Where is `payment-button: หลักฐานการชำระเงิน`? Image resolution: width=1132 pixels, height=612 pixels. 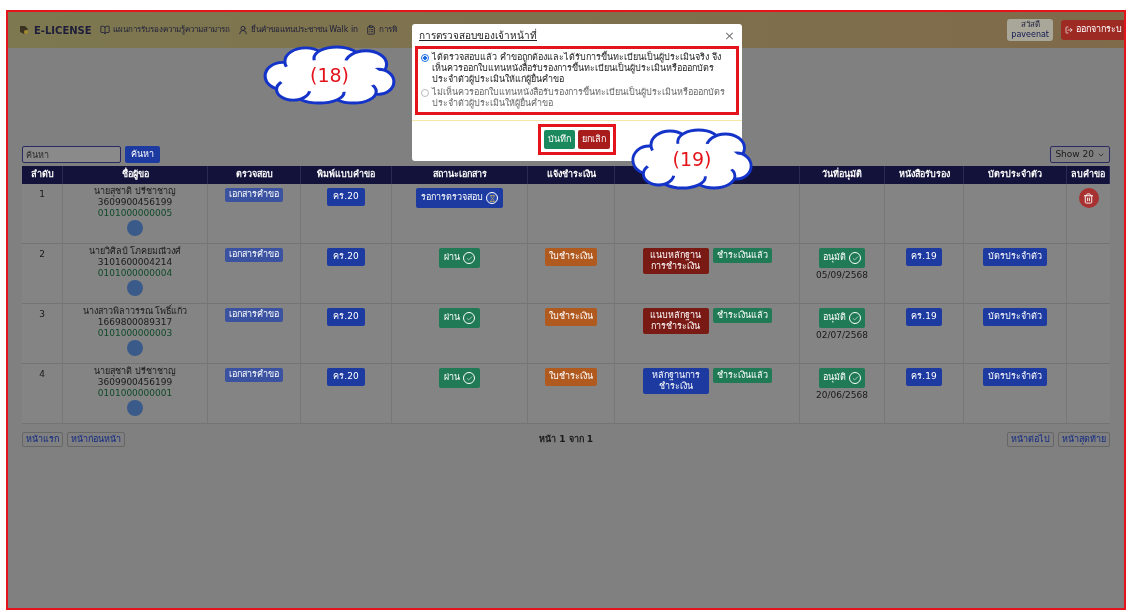 payment-button: หลักฐานการชำระเงิน is located at coordinates (675, 381).